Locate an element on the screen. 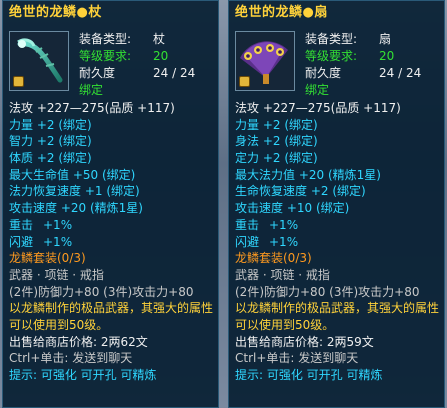  staff-item-icon is located at coordinates (39, 61).